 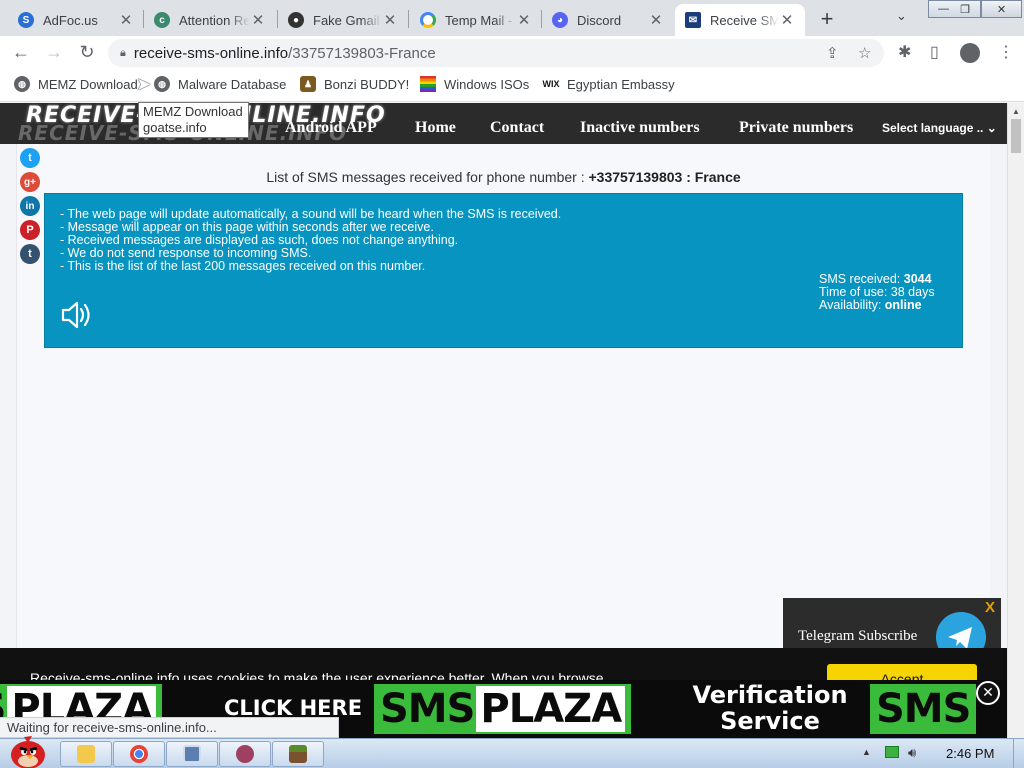 What do you see at coordinates (30, 206) in the screenshot?
I see `linkedin-icon: in` at bounding box center [30, 206].